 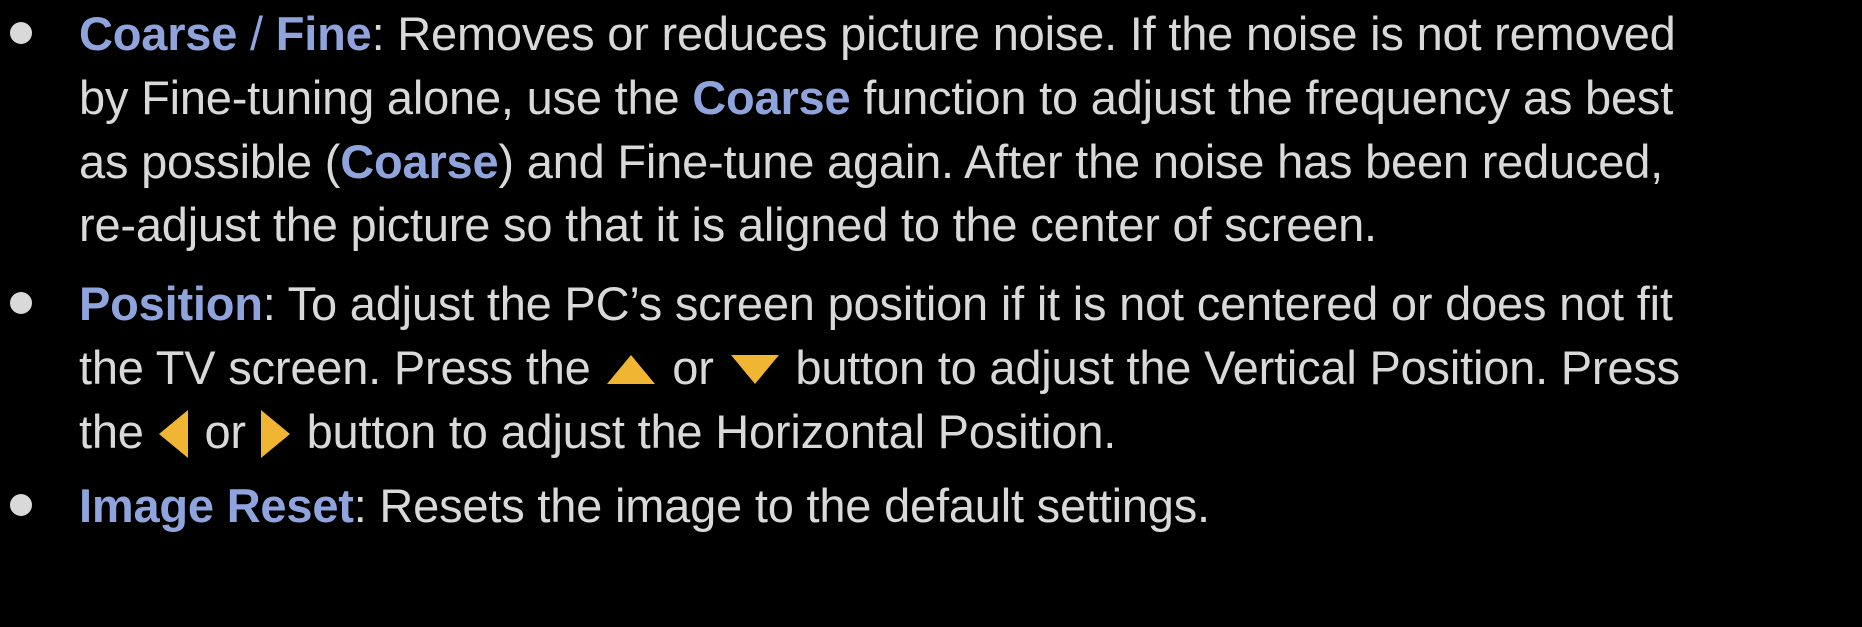 I want to click on description-text: as possible (, so click(x=210, y=161).